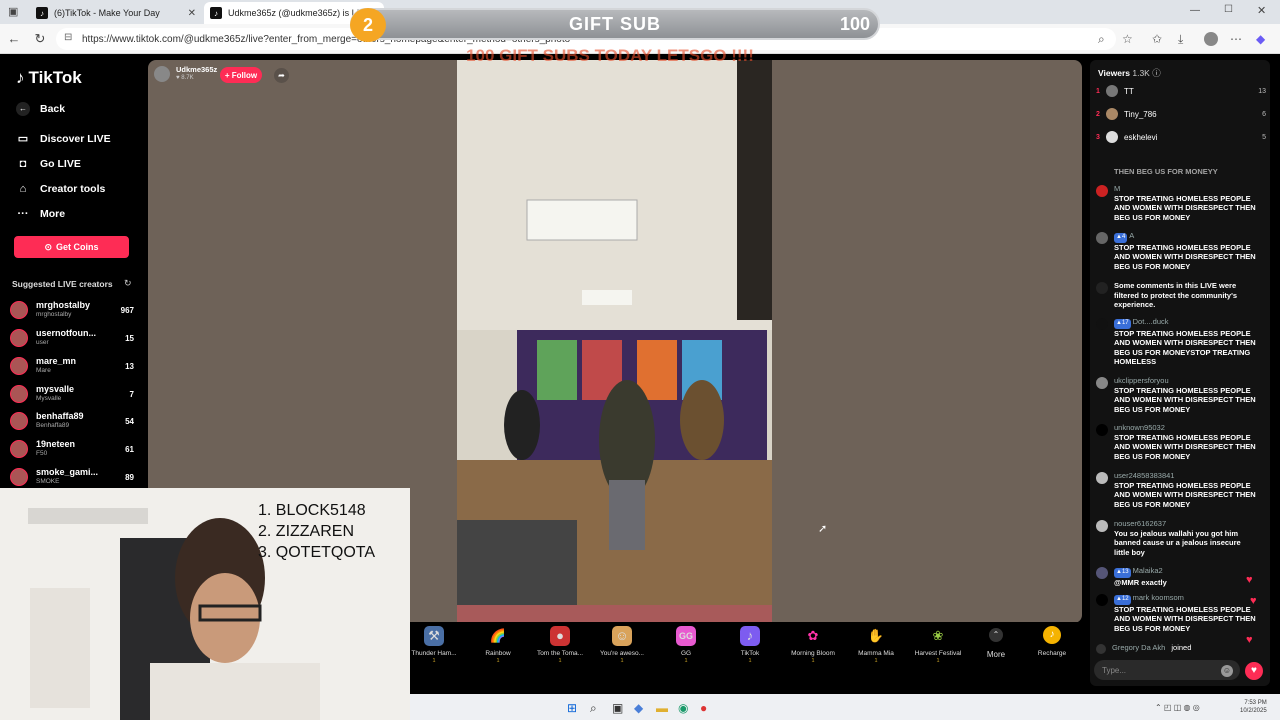  Describe the element at coordinates (1211, 39) in the screenshot. I see `profile-avatar` at that location.